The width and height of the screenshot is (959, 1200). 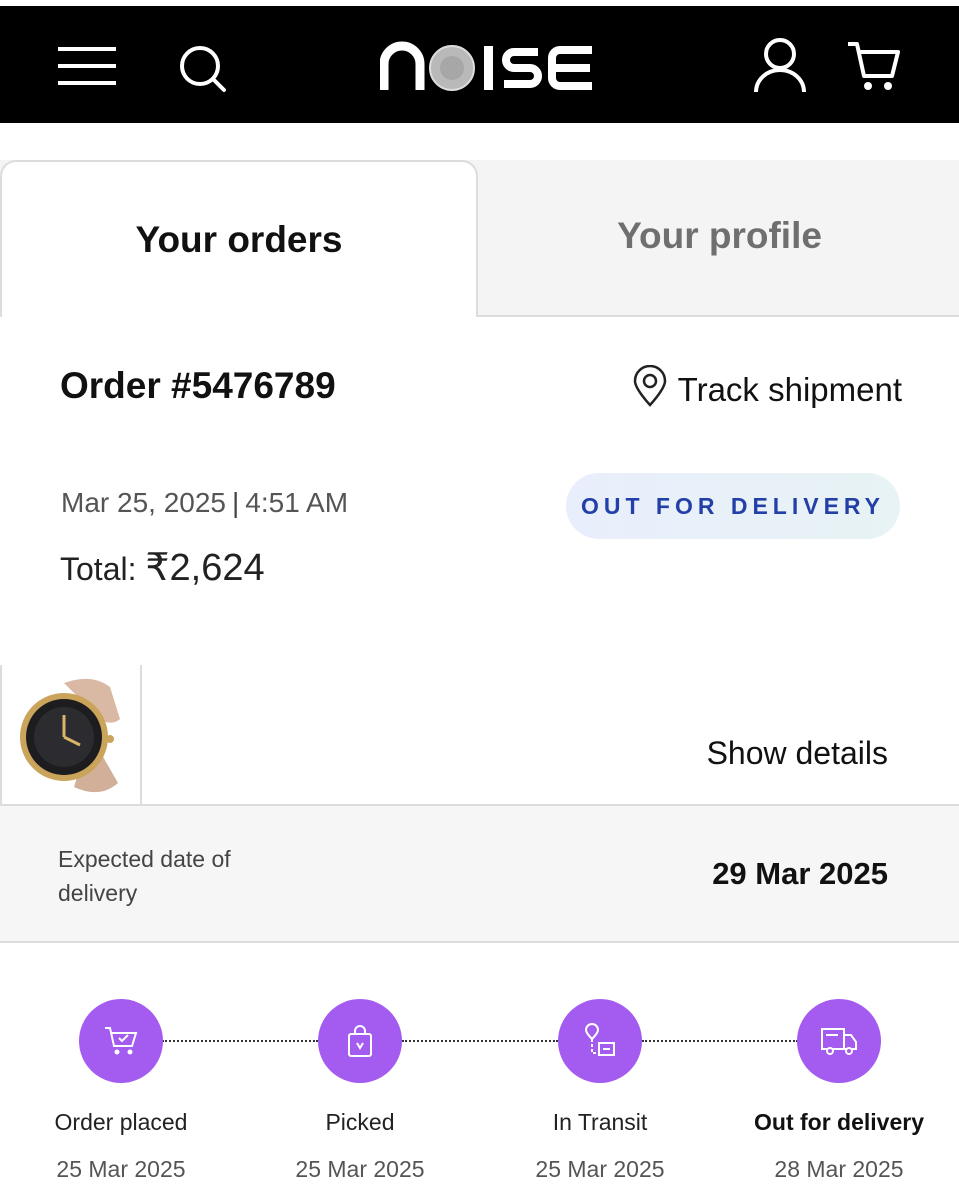 What do you see at coordinates (839, 1091) in the screenshot?
I see `timeline-step-out-for-delivery: Out for delivery 28 Mar 2025` at bounding box center [839, 1091].